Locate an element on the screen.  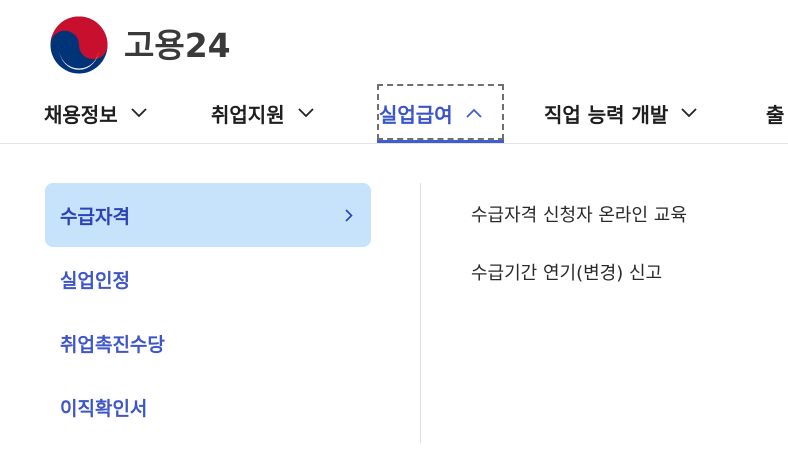
taegeuk-logo-icon is located at coordinates (79, 45).